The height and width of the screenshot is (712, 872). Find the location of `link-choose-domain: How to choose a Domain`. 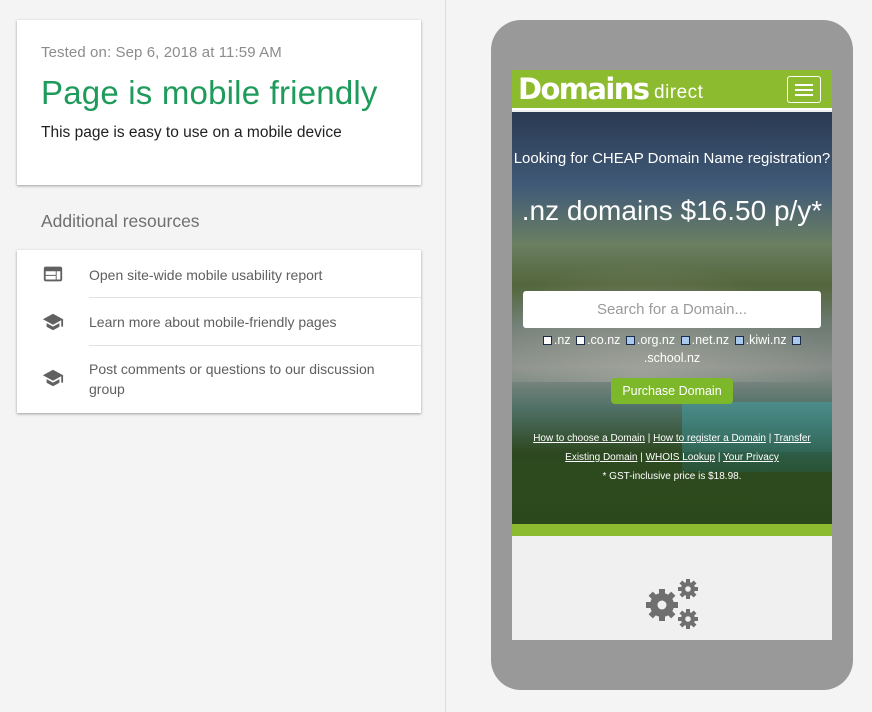

link-choose-domain: How to choose a Domain is located at coordinates (589, 438).